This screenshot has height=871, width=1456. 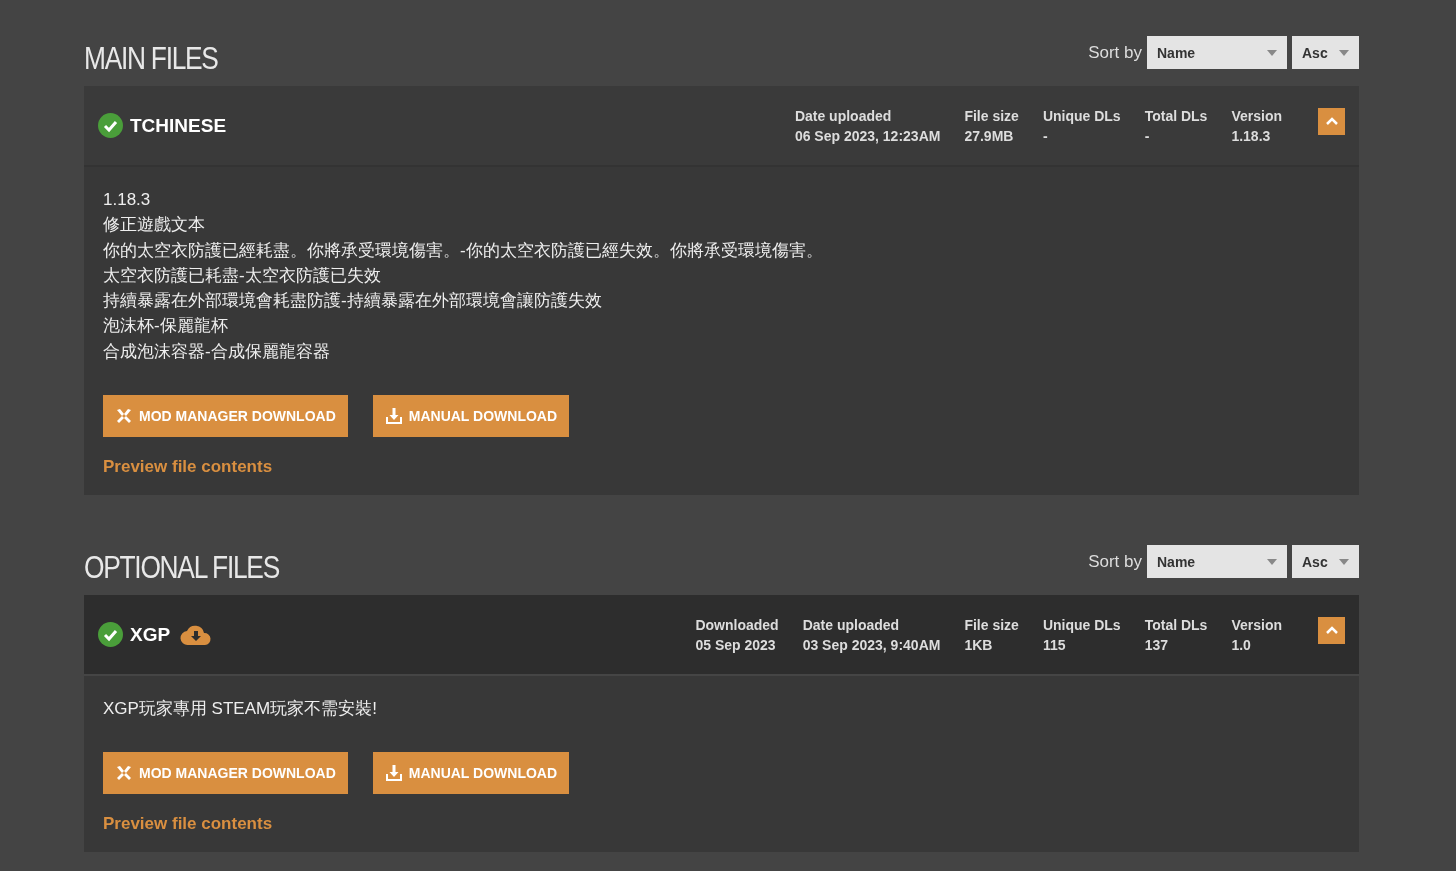 What do you see at coordinates (178, 125) in the screenshot?
I see `file-name: TCHINESE` at bounding box center [178, 125].